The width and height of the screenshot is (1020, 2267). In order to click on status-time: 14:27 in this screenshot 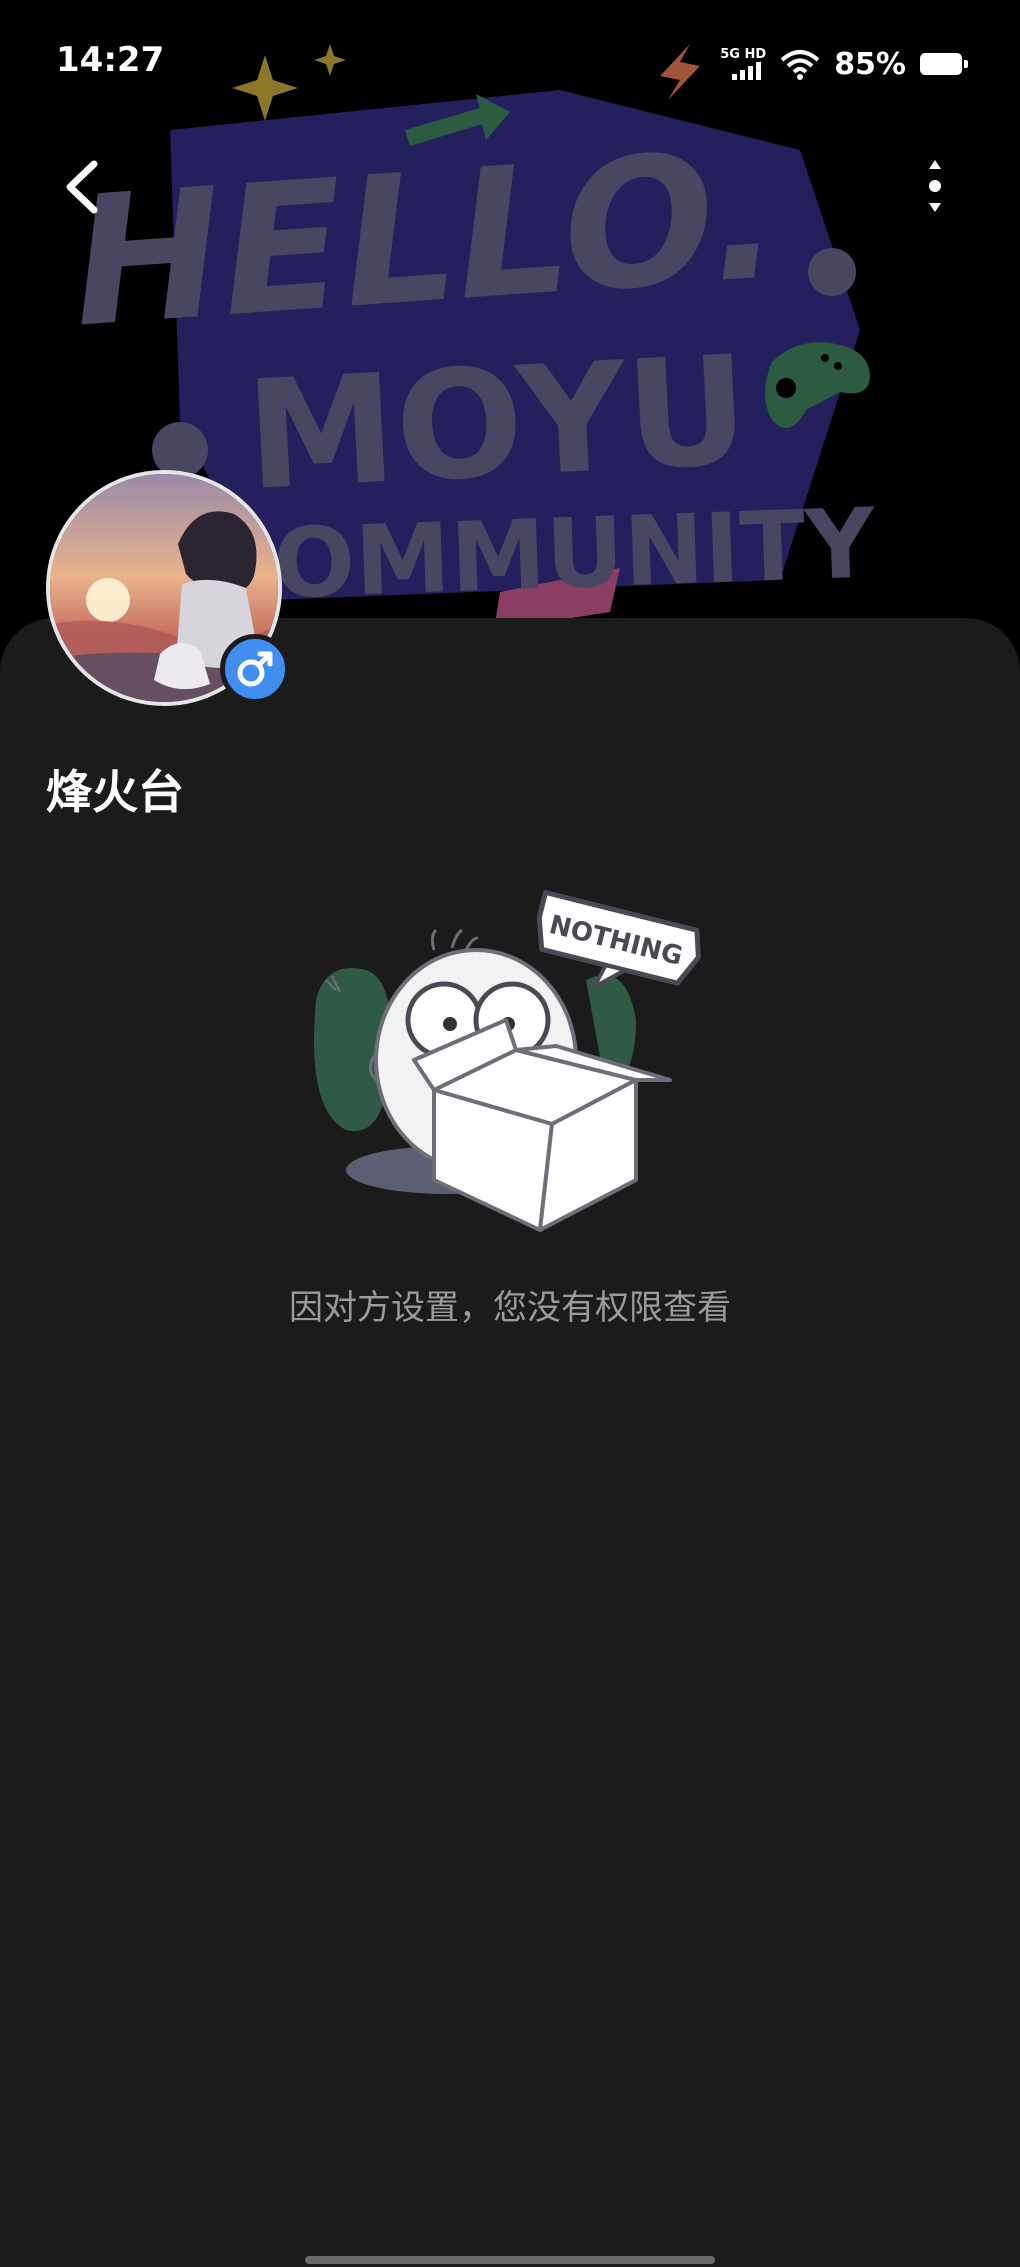, I will do `click(110, 60)`.